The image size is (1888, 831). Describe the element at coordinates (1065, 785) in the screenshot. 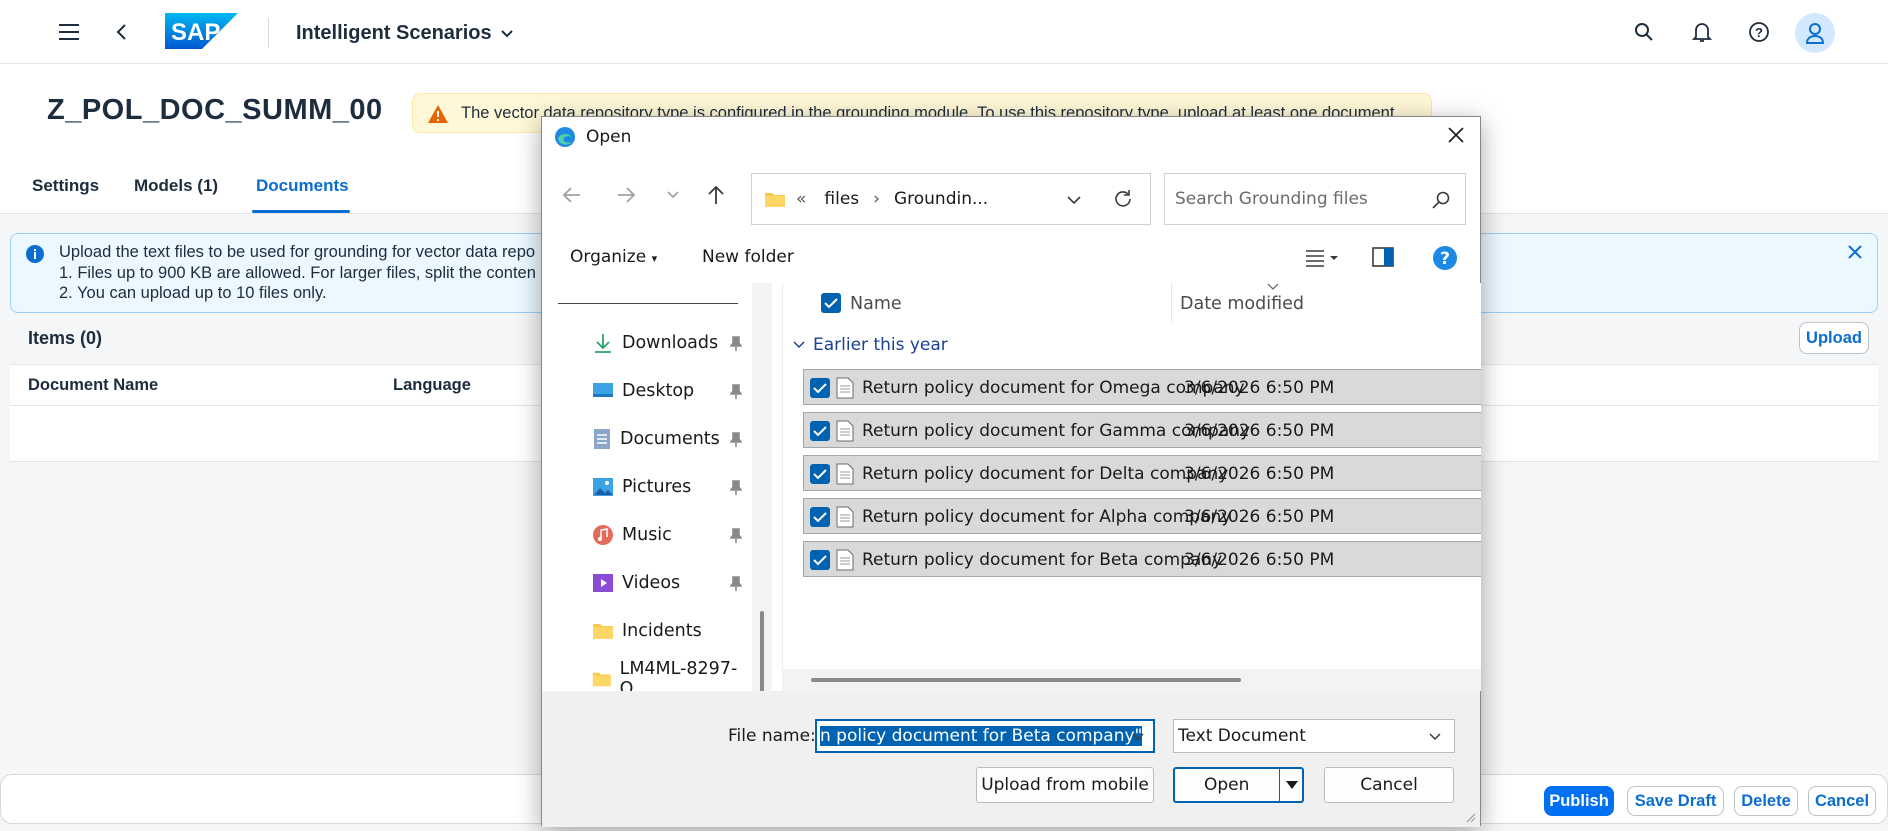

I see `upload-from-mobile-button: Upload from mobile` at that location.